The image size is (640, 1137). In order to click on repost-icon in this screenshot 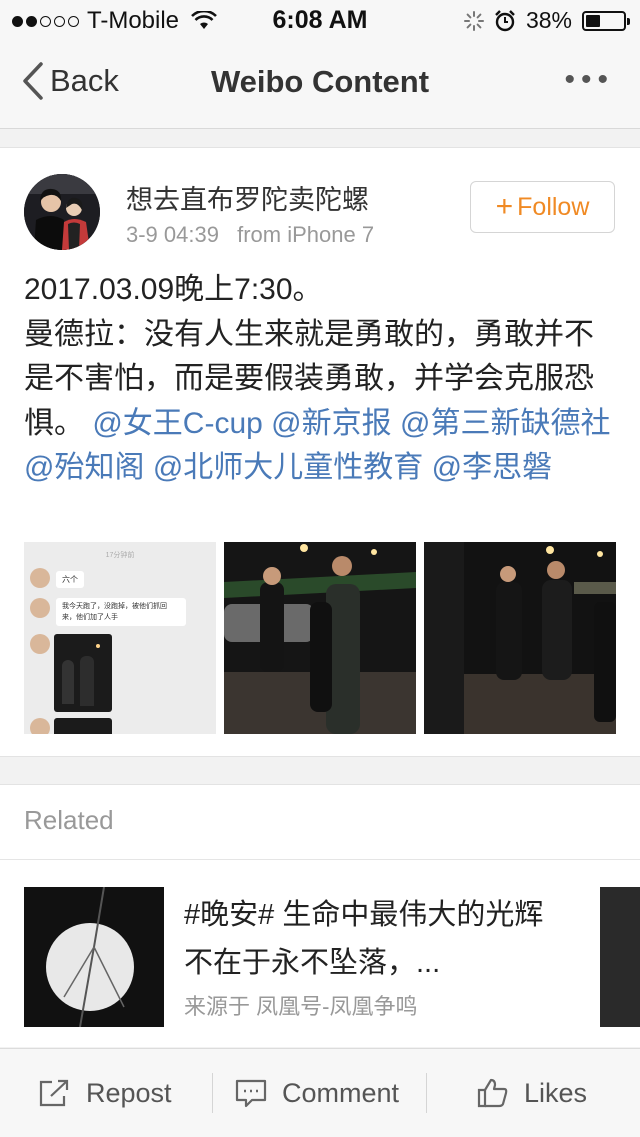, I will do `click(54, 1093)`.